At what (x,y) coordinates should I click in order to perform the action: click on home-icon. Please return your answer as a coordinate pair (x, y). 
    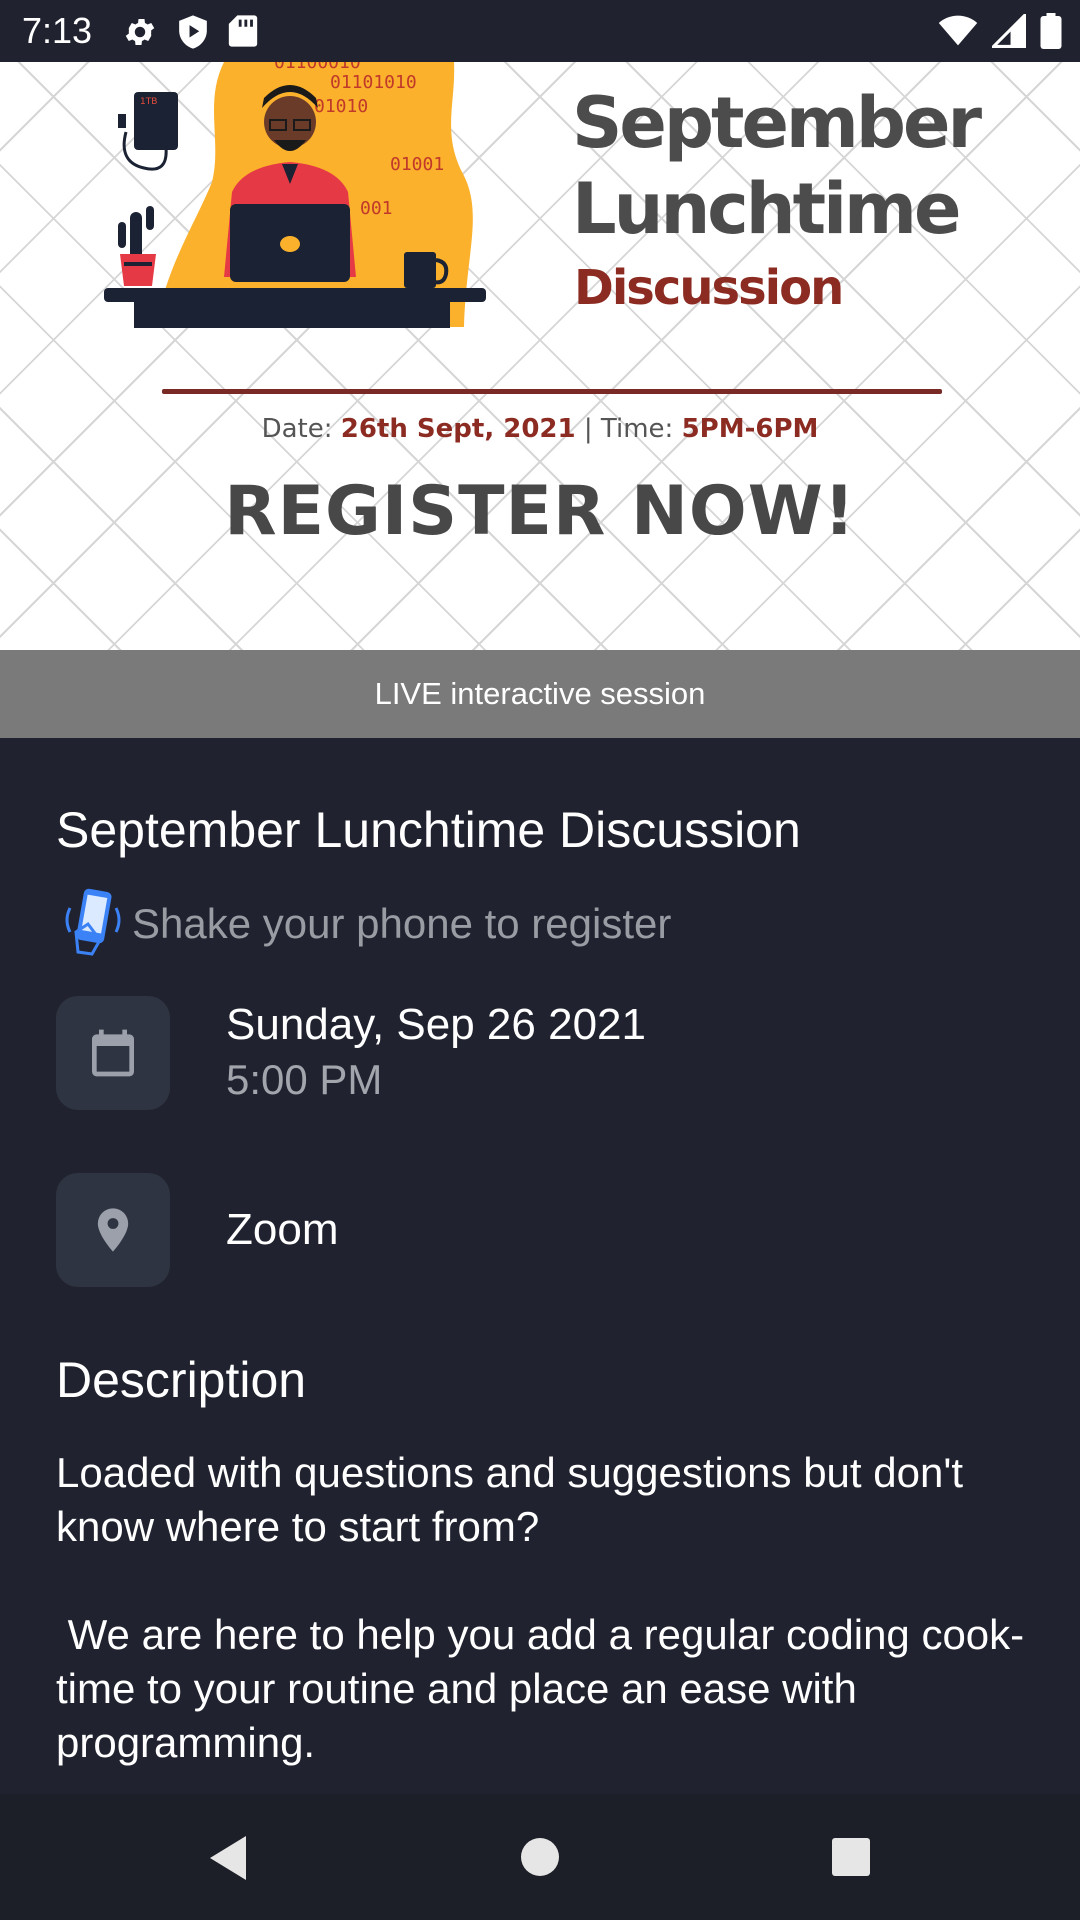
    Looking at the image, I should click on (540, 1859).